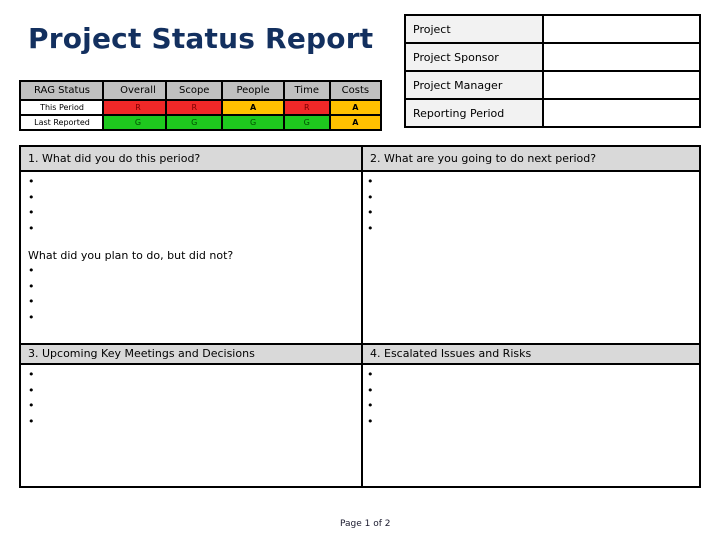 The width and height of the screenshot is (720, 540). I want to click on scope-last-reported: G, so click(194, 122).